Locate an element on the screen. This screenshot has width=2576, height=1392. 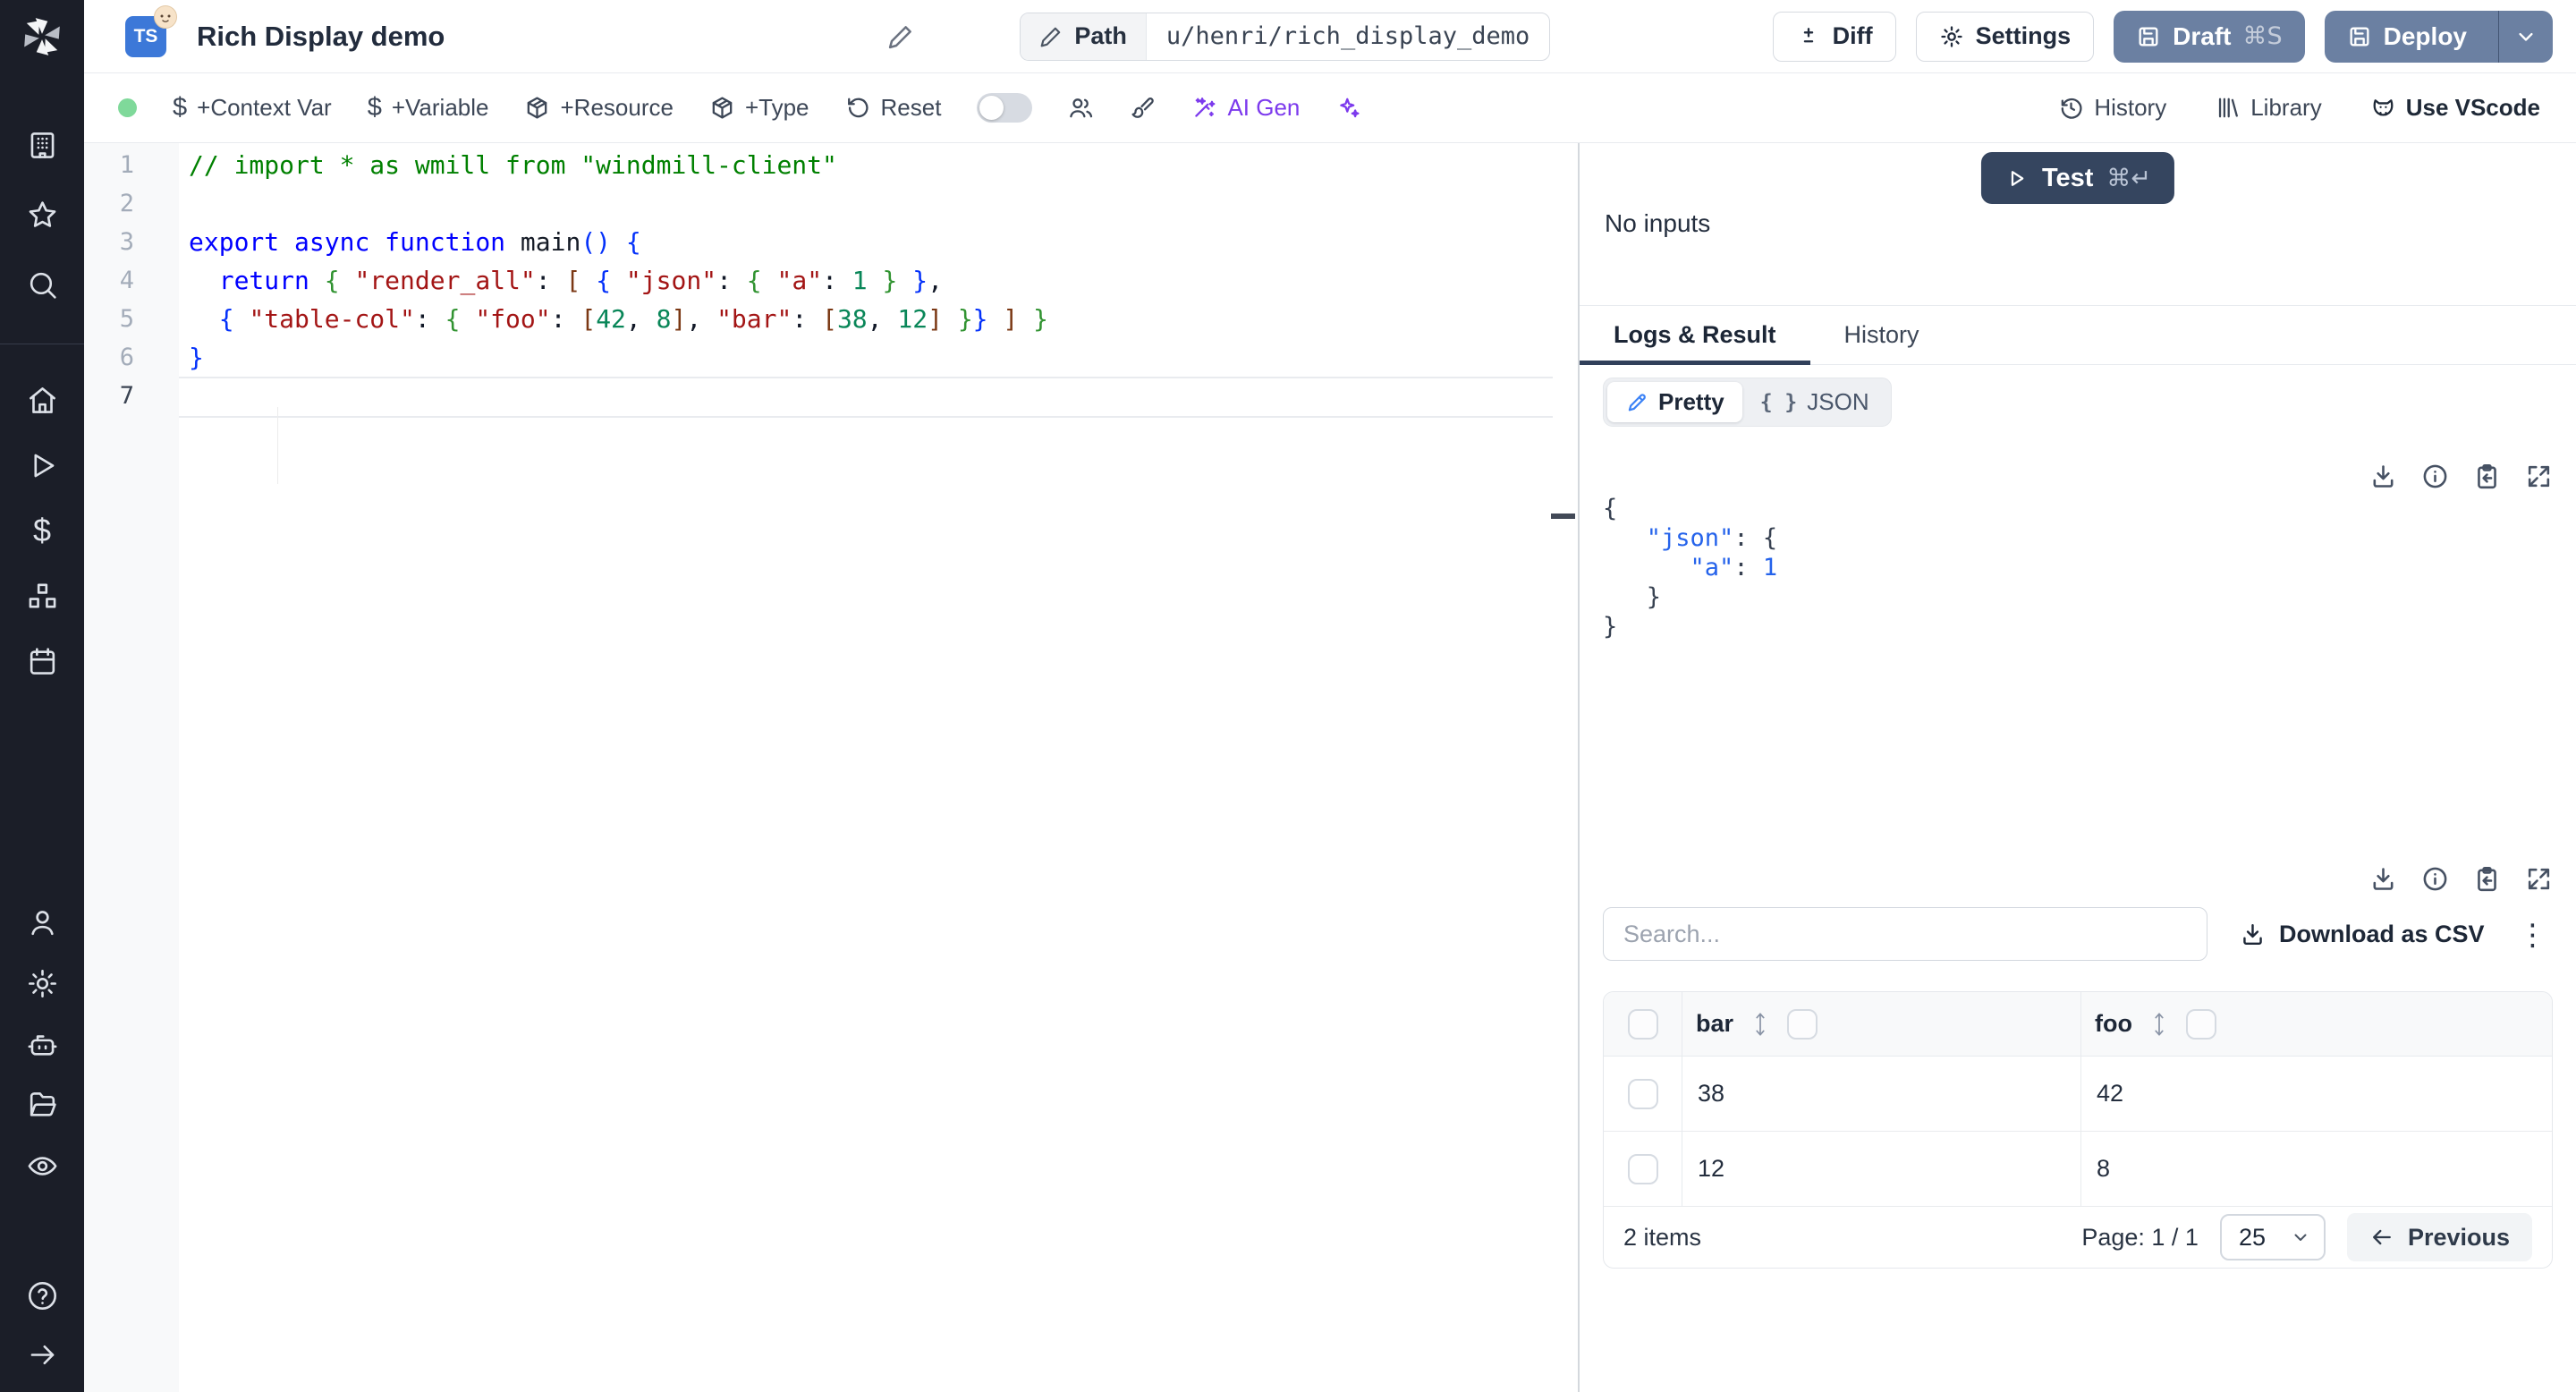
sidebar-item-favorites is located at coordinates (42, 215).